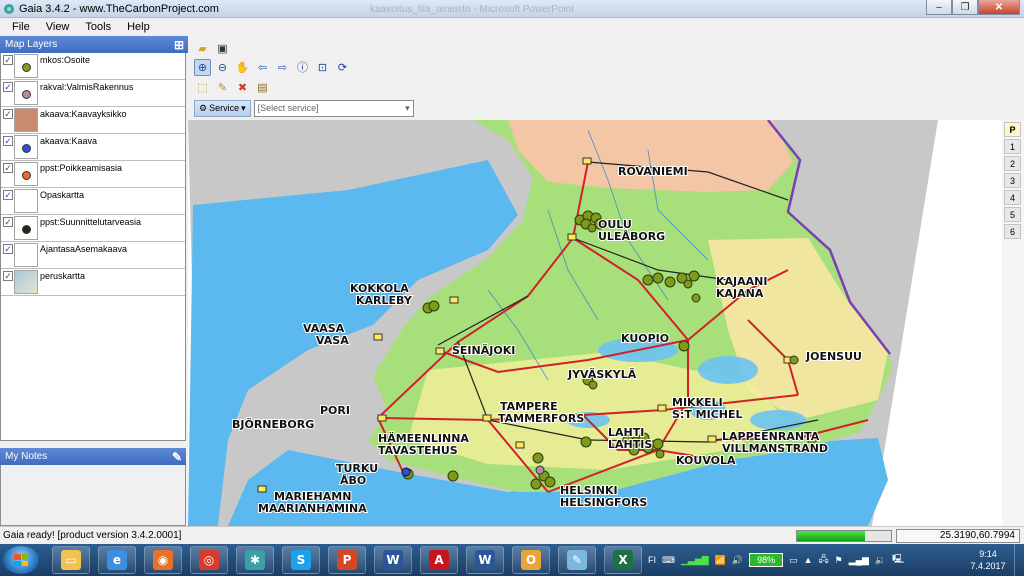 The height and width of the screenshot is (576, 1024). I want to click on layer-row: ✓ Opaskartta, so click(93, 201).